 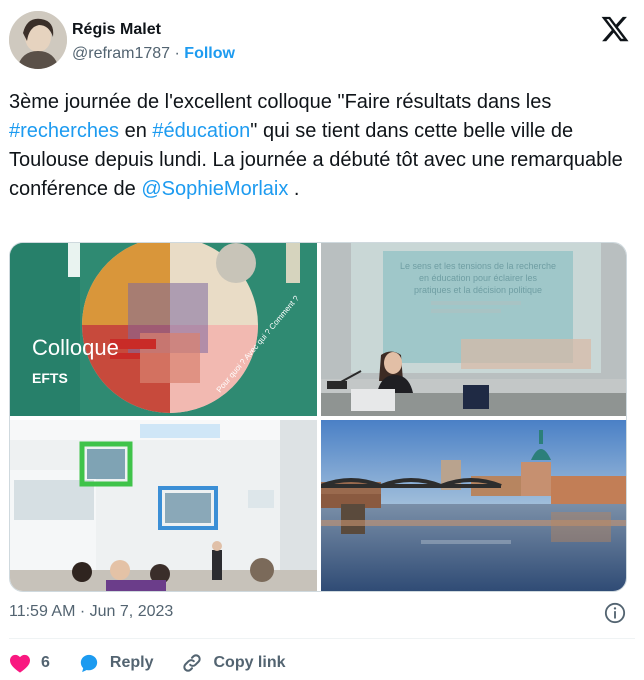 What do you see at coordinates (163, 505) in the screenshot?
I see `media-photo-atrium` at bounding box center [163, 505].